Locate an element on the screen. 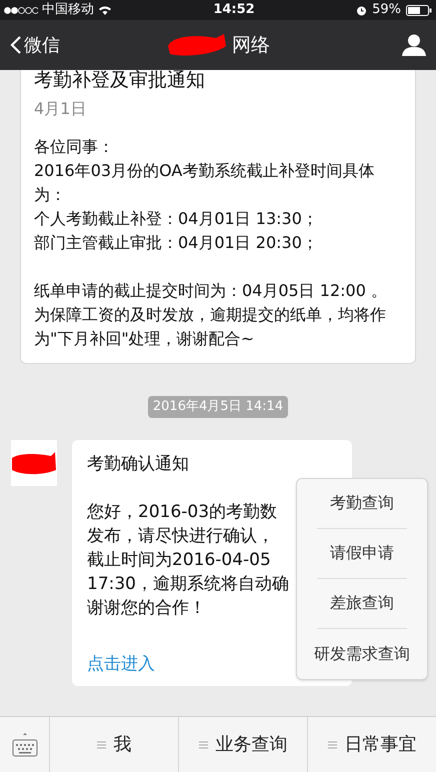 The width and height of the screenshot is (436, 772). notice-line: 您好，2016-03的考勤数 is located at coordinates (182, 512).